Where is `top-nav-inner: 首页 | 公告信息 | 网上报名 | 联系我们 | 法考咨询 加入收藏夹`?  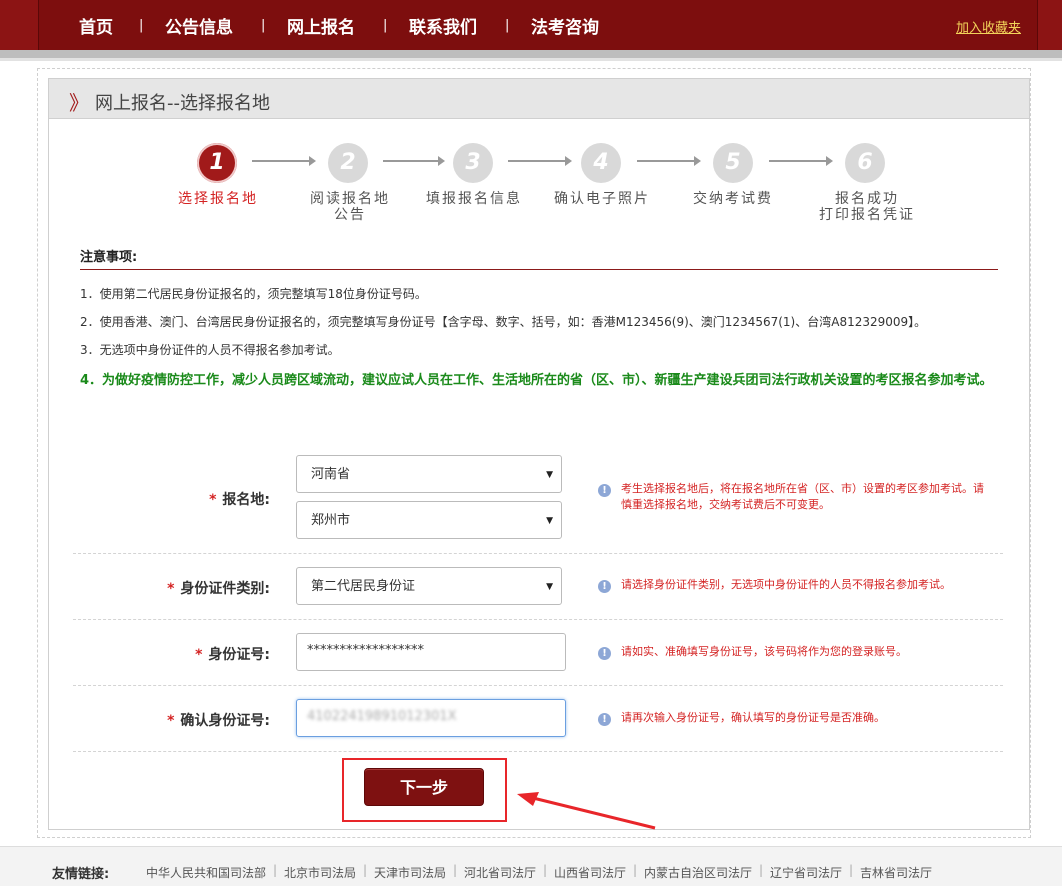
top-nav-inner: 首页 | 公告信息 | 网上报名 | 联系我们 | 法考咨询 加入收藏夹 is located at coordinates (538, 25).